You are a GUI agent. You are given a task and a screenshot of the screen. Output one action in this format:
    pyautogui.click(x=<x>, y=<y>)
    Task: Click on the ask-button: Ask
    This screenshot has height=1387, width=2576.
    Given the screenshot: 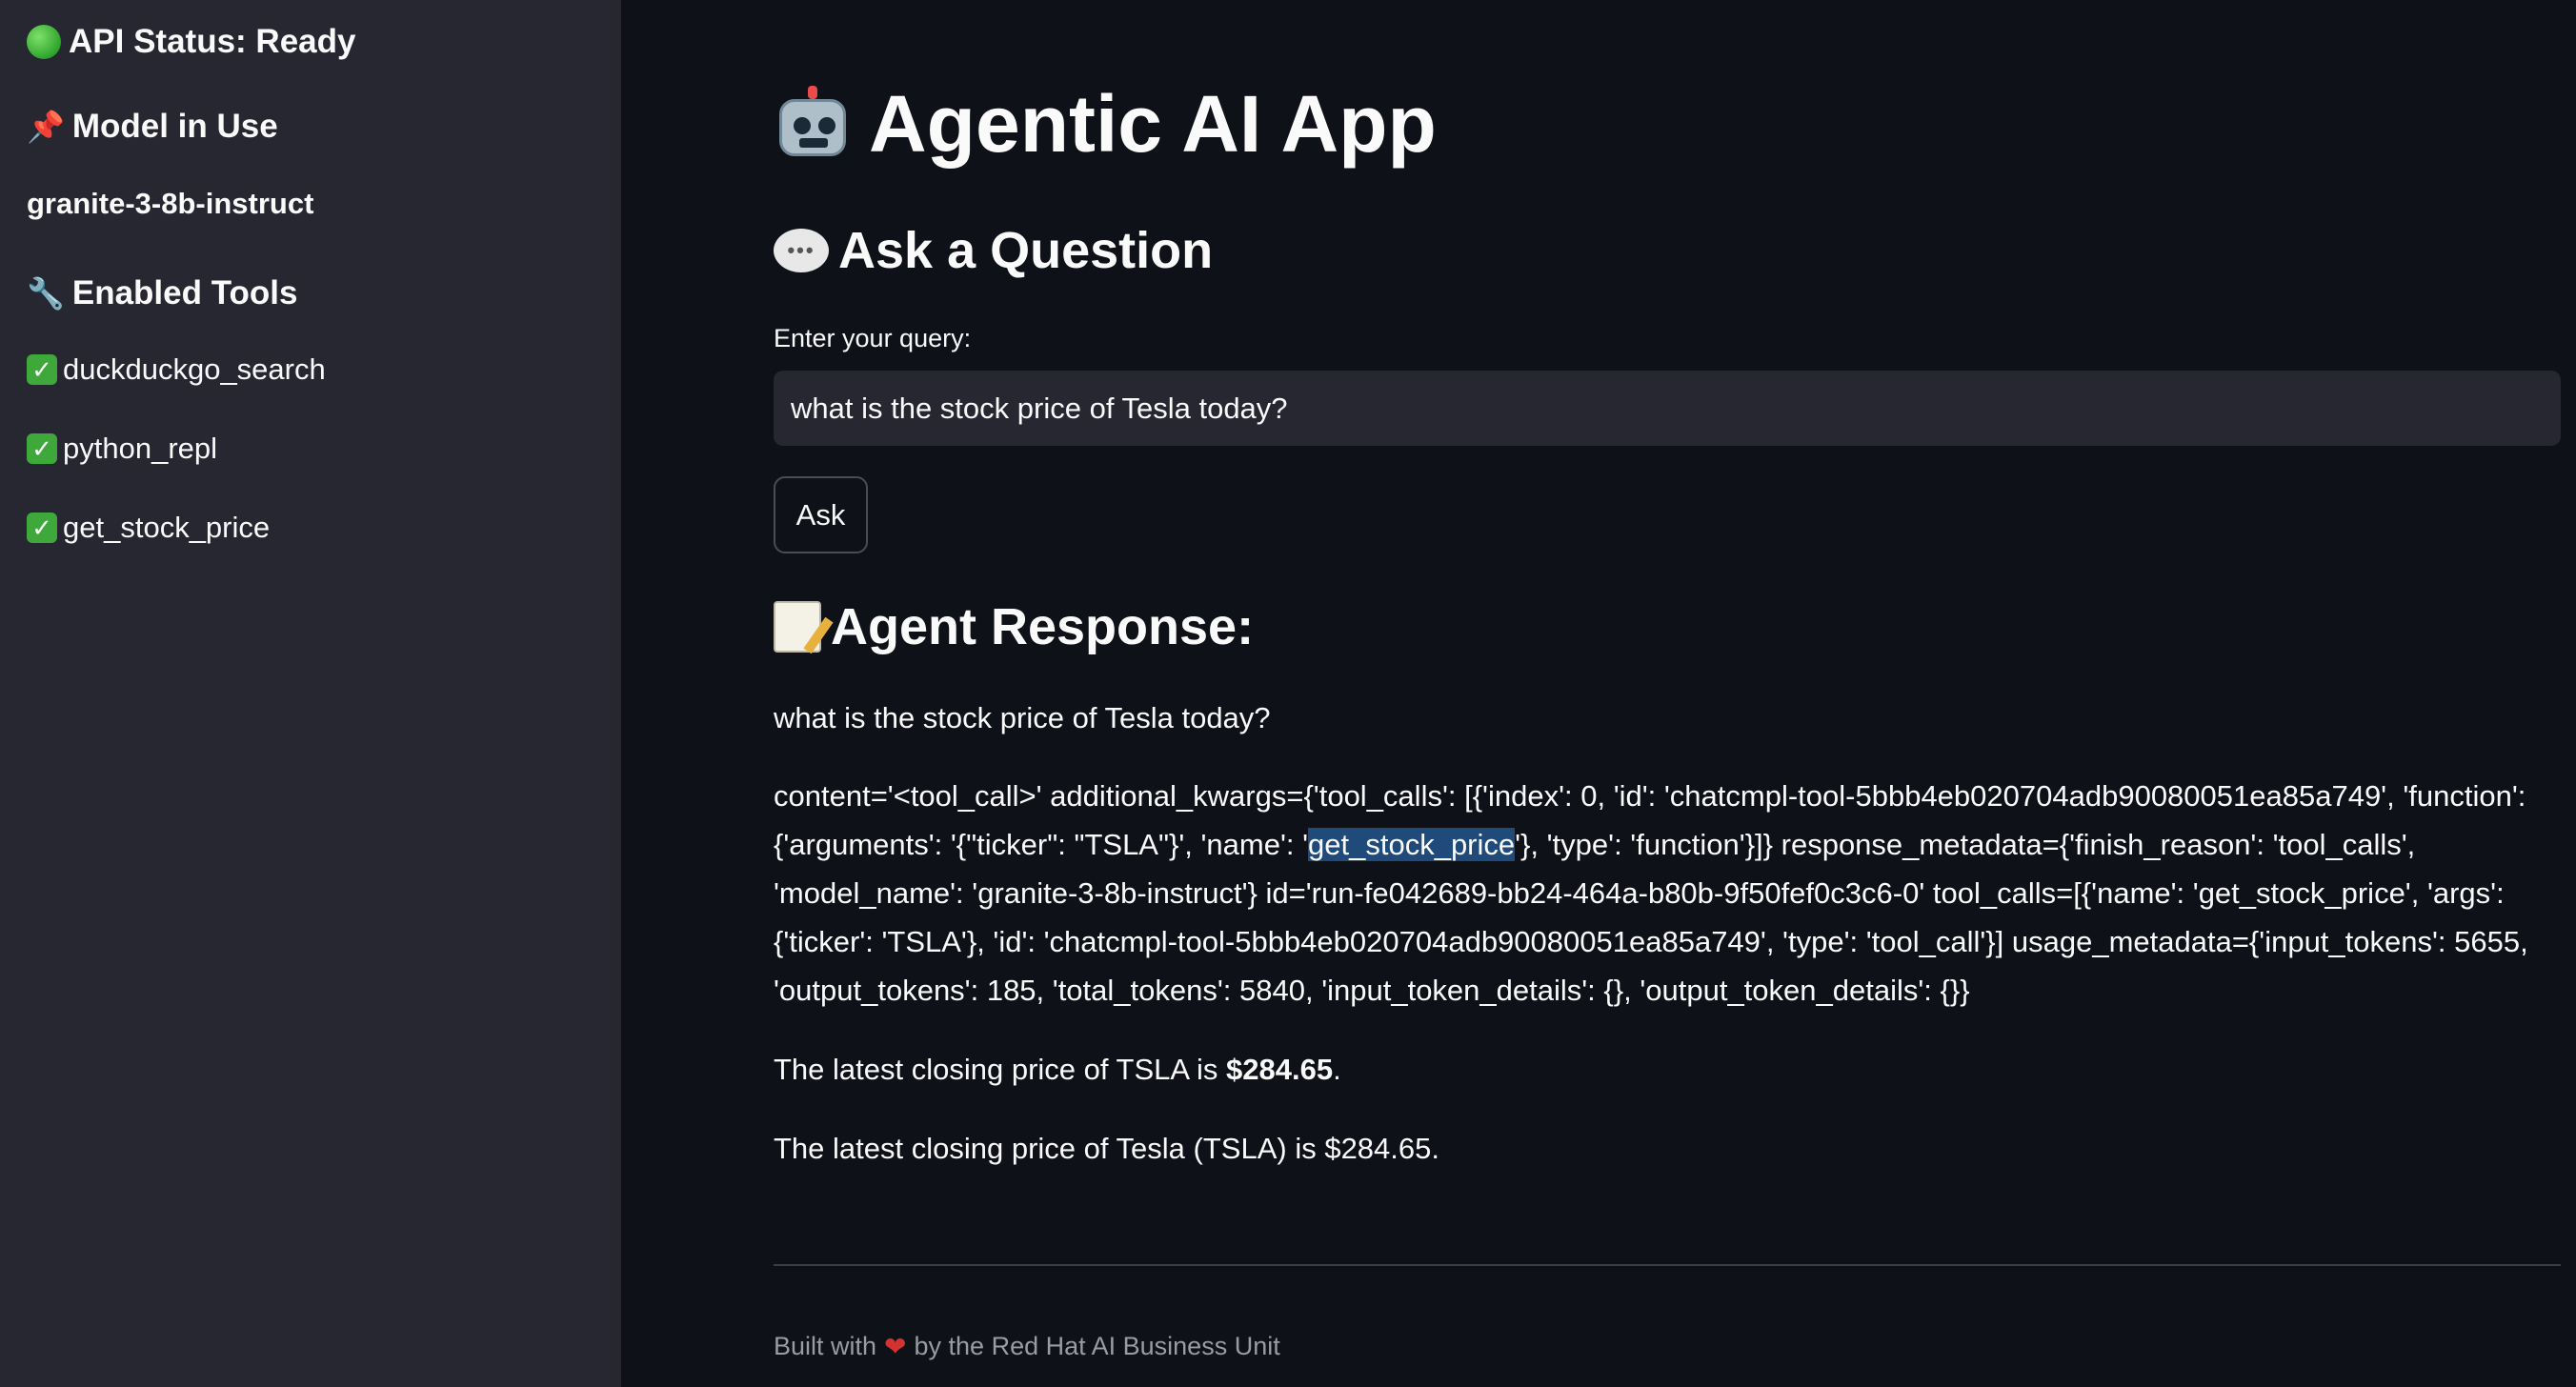 What is the action you would take?
    pyautogui.click(x=821, y=514)
    